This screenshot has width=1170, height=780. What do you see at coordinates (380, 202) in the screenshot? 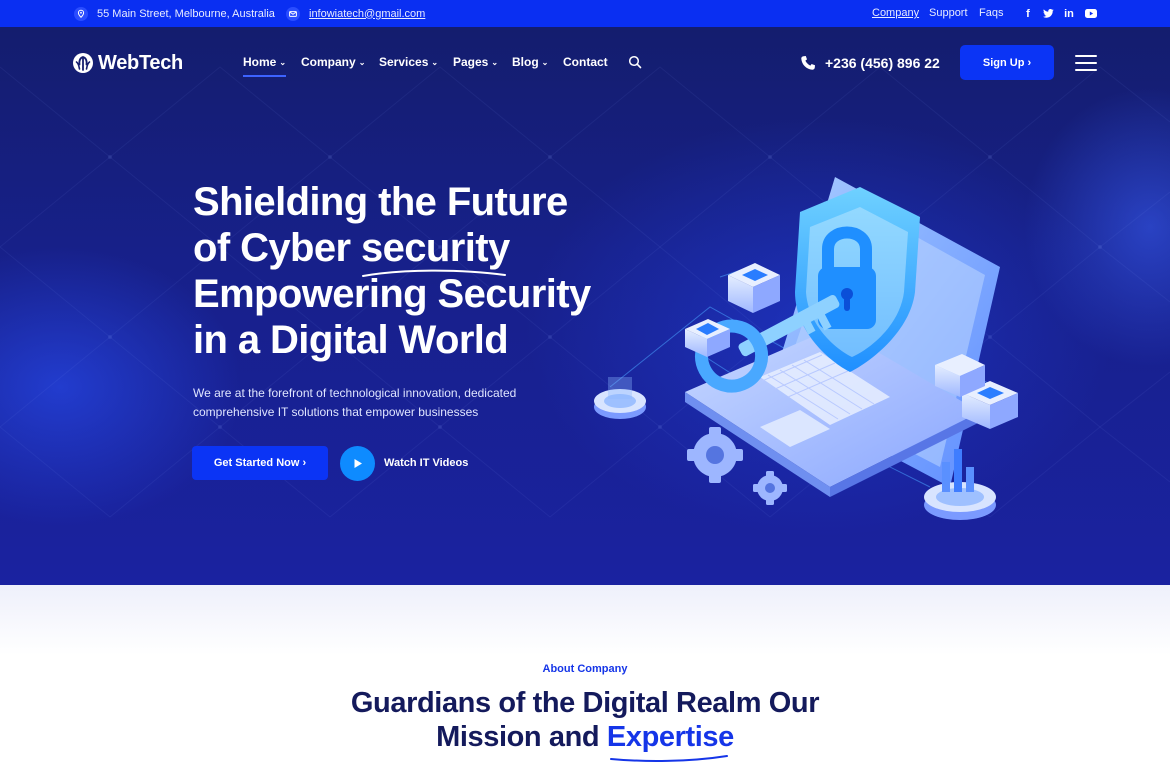
I see `hero-title-line: Shielding the Future` at bounding box center [380, 202].